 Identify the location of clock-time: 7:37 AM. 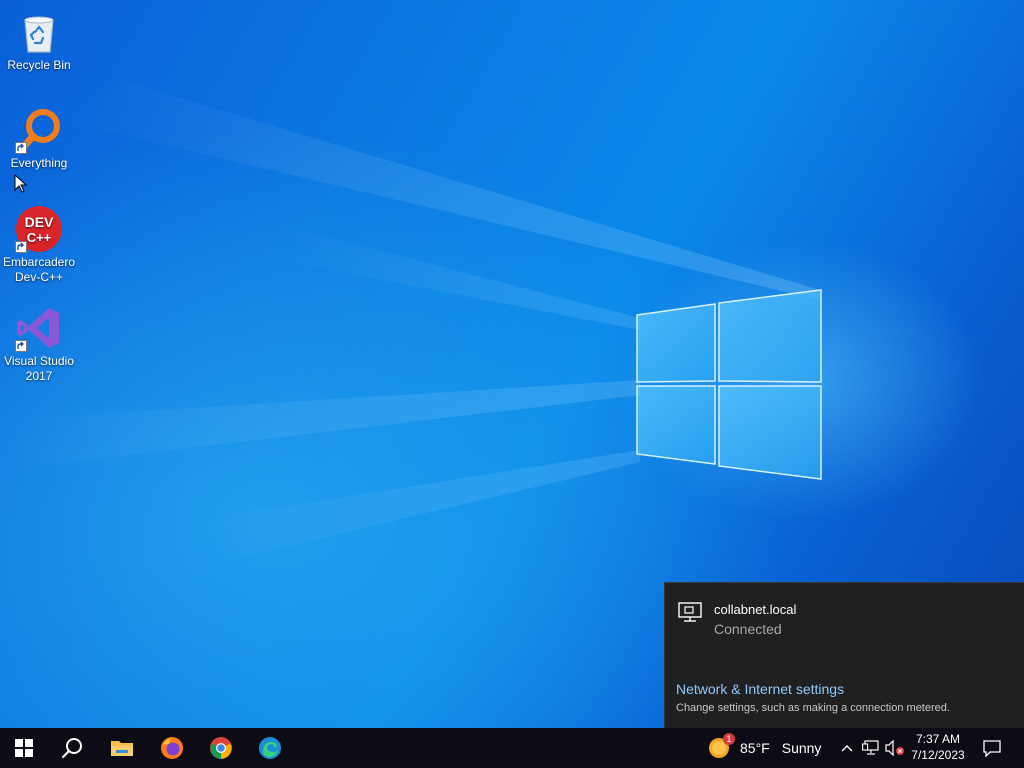
(938, 739).